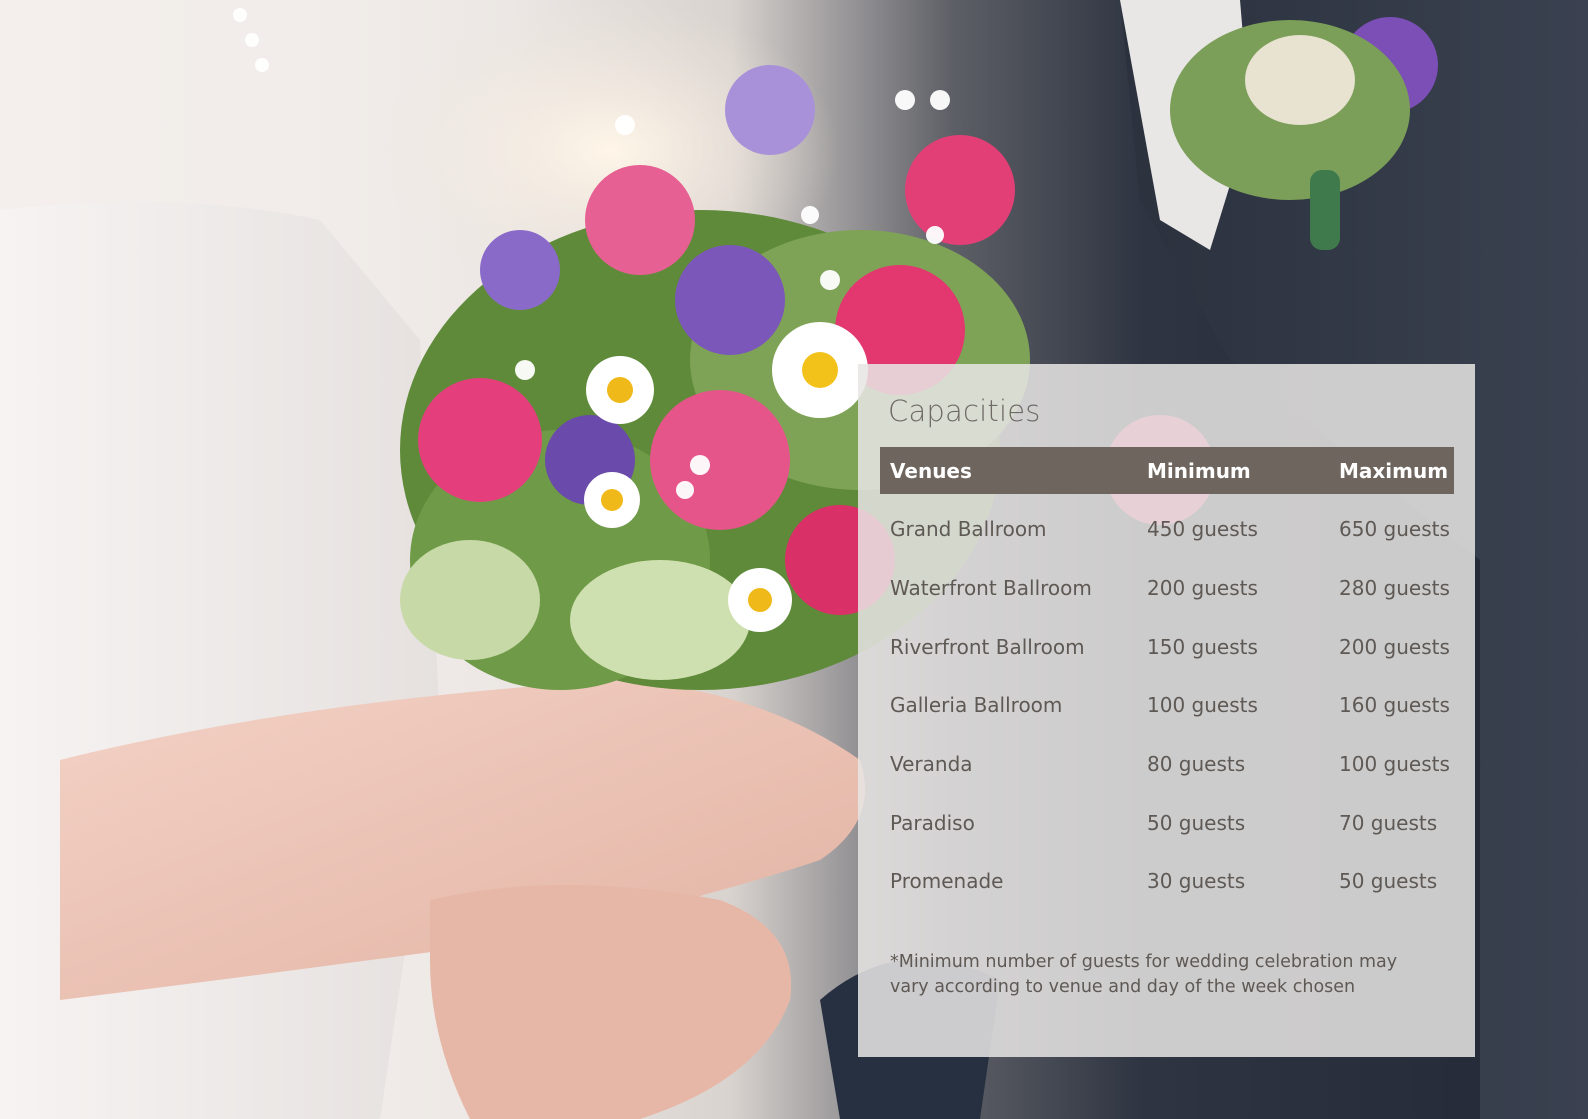 This screenshot has height=1119, width=1588. I want to click on maximum-guests: 50 guests, so click(1388, 881).